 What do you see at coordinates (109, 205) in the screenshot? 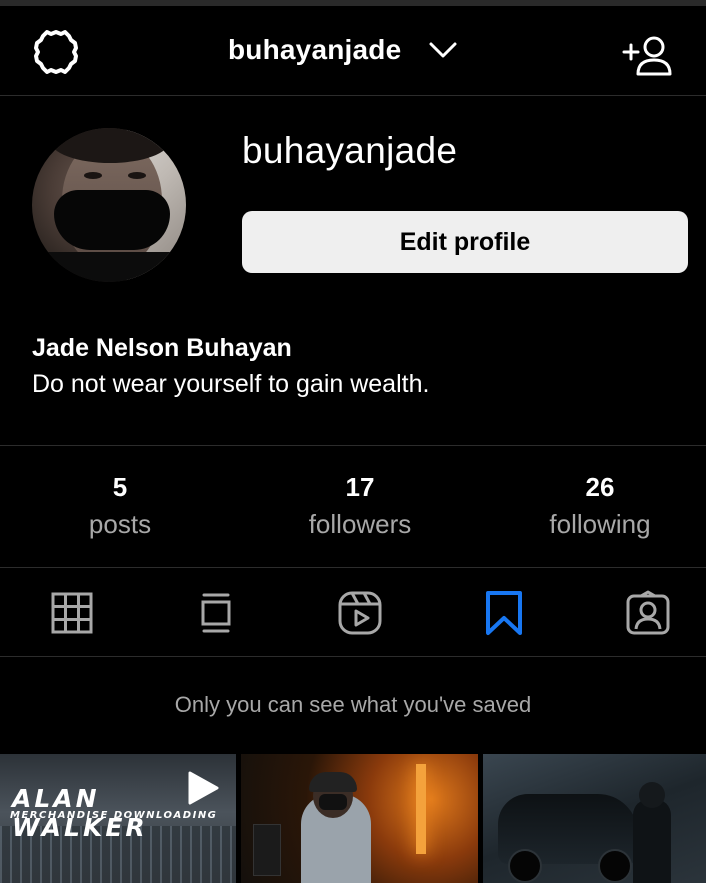
I see `profile-avatar` at bounding box center [109, 205].